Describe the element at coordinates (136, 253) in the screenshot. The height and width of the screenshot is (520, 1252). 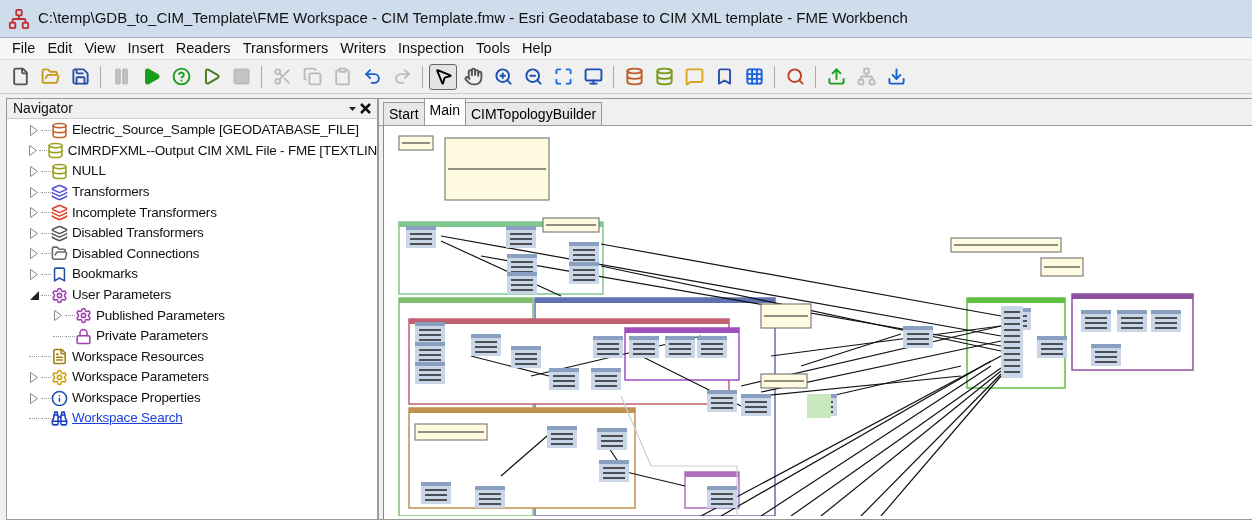
I see `tree-item: Disabled Connections` at that location.